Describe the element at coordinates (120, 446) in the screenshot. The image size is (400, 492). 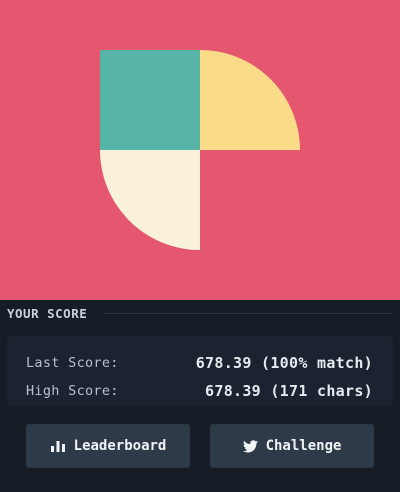
I see `leaderboard-label: Leaderboard` at that location.